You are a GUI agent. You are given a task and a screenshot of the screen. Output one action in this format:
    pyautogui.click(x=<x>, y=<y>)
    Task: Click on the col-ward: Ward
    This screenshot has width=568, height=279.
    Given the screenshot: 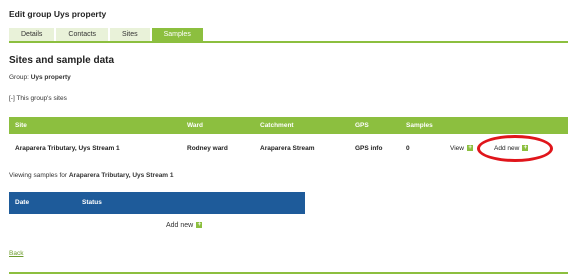 What is the action you would take?
    pyautogui.click(x=195, y=125)
    